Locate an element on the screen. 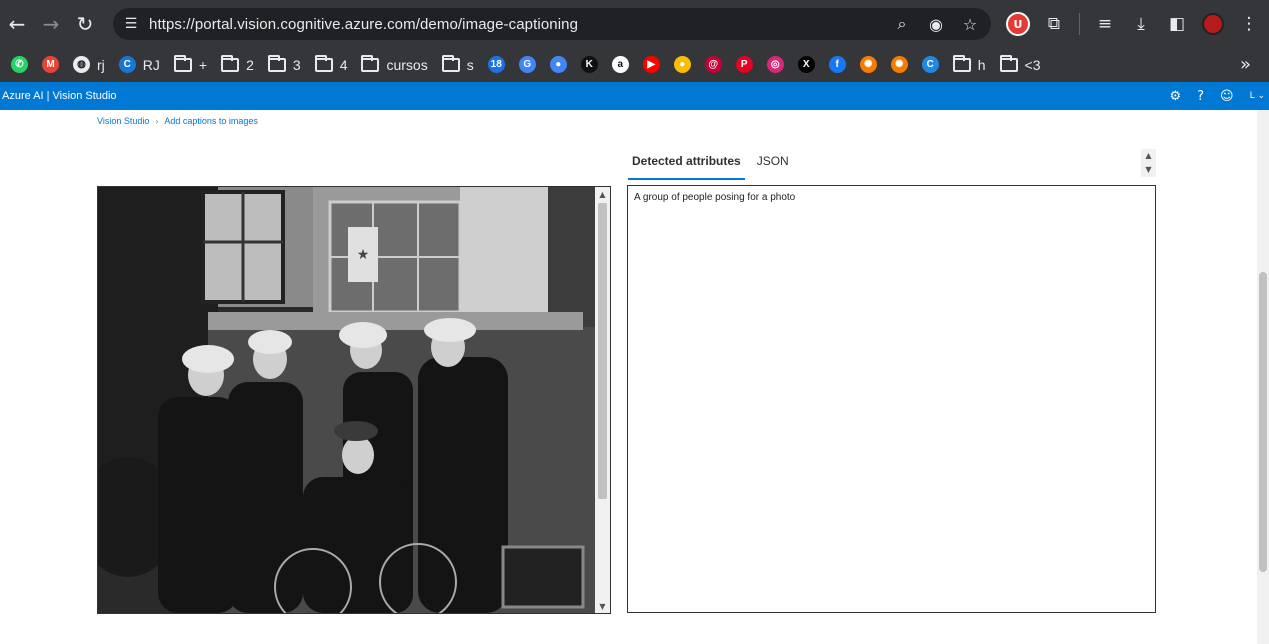  bookmark-gmail: M is located at coordinates (50, 65).